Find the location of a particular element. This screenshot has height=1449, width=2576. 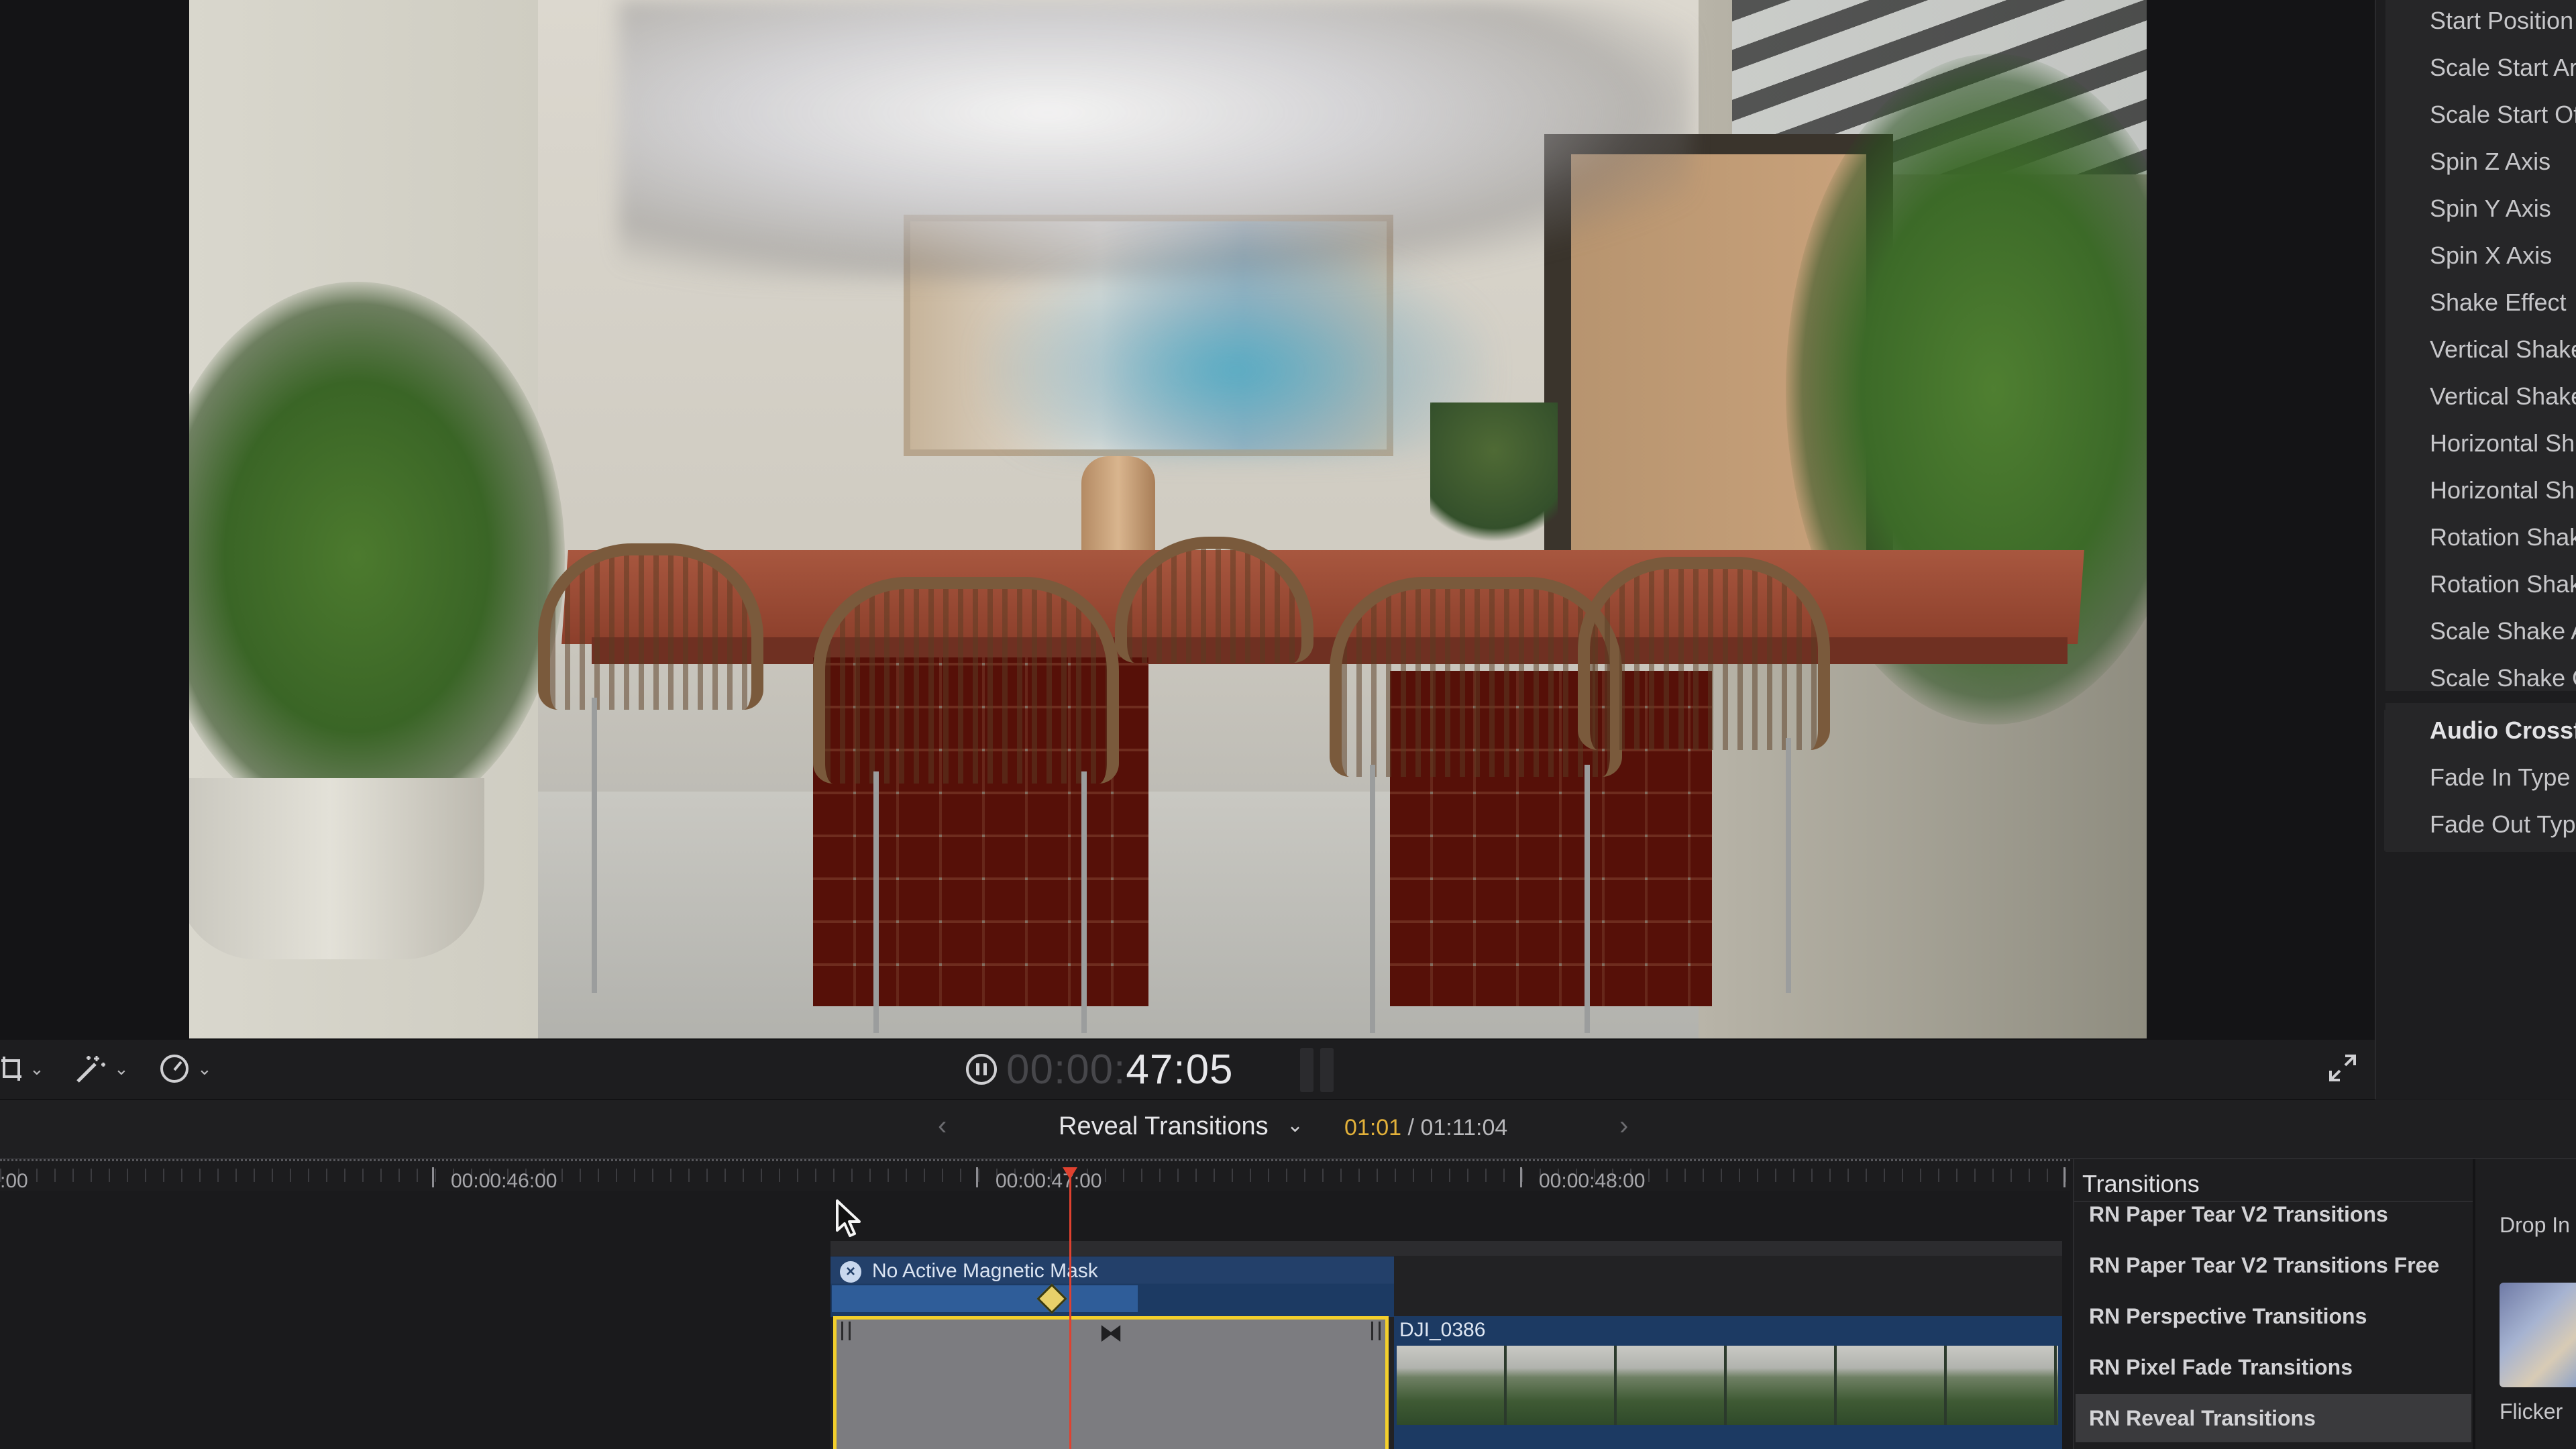

inspector-separator is located at coordinates (2480, 697).